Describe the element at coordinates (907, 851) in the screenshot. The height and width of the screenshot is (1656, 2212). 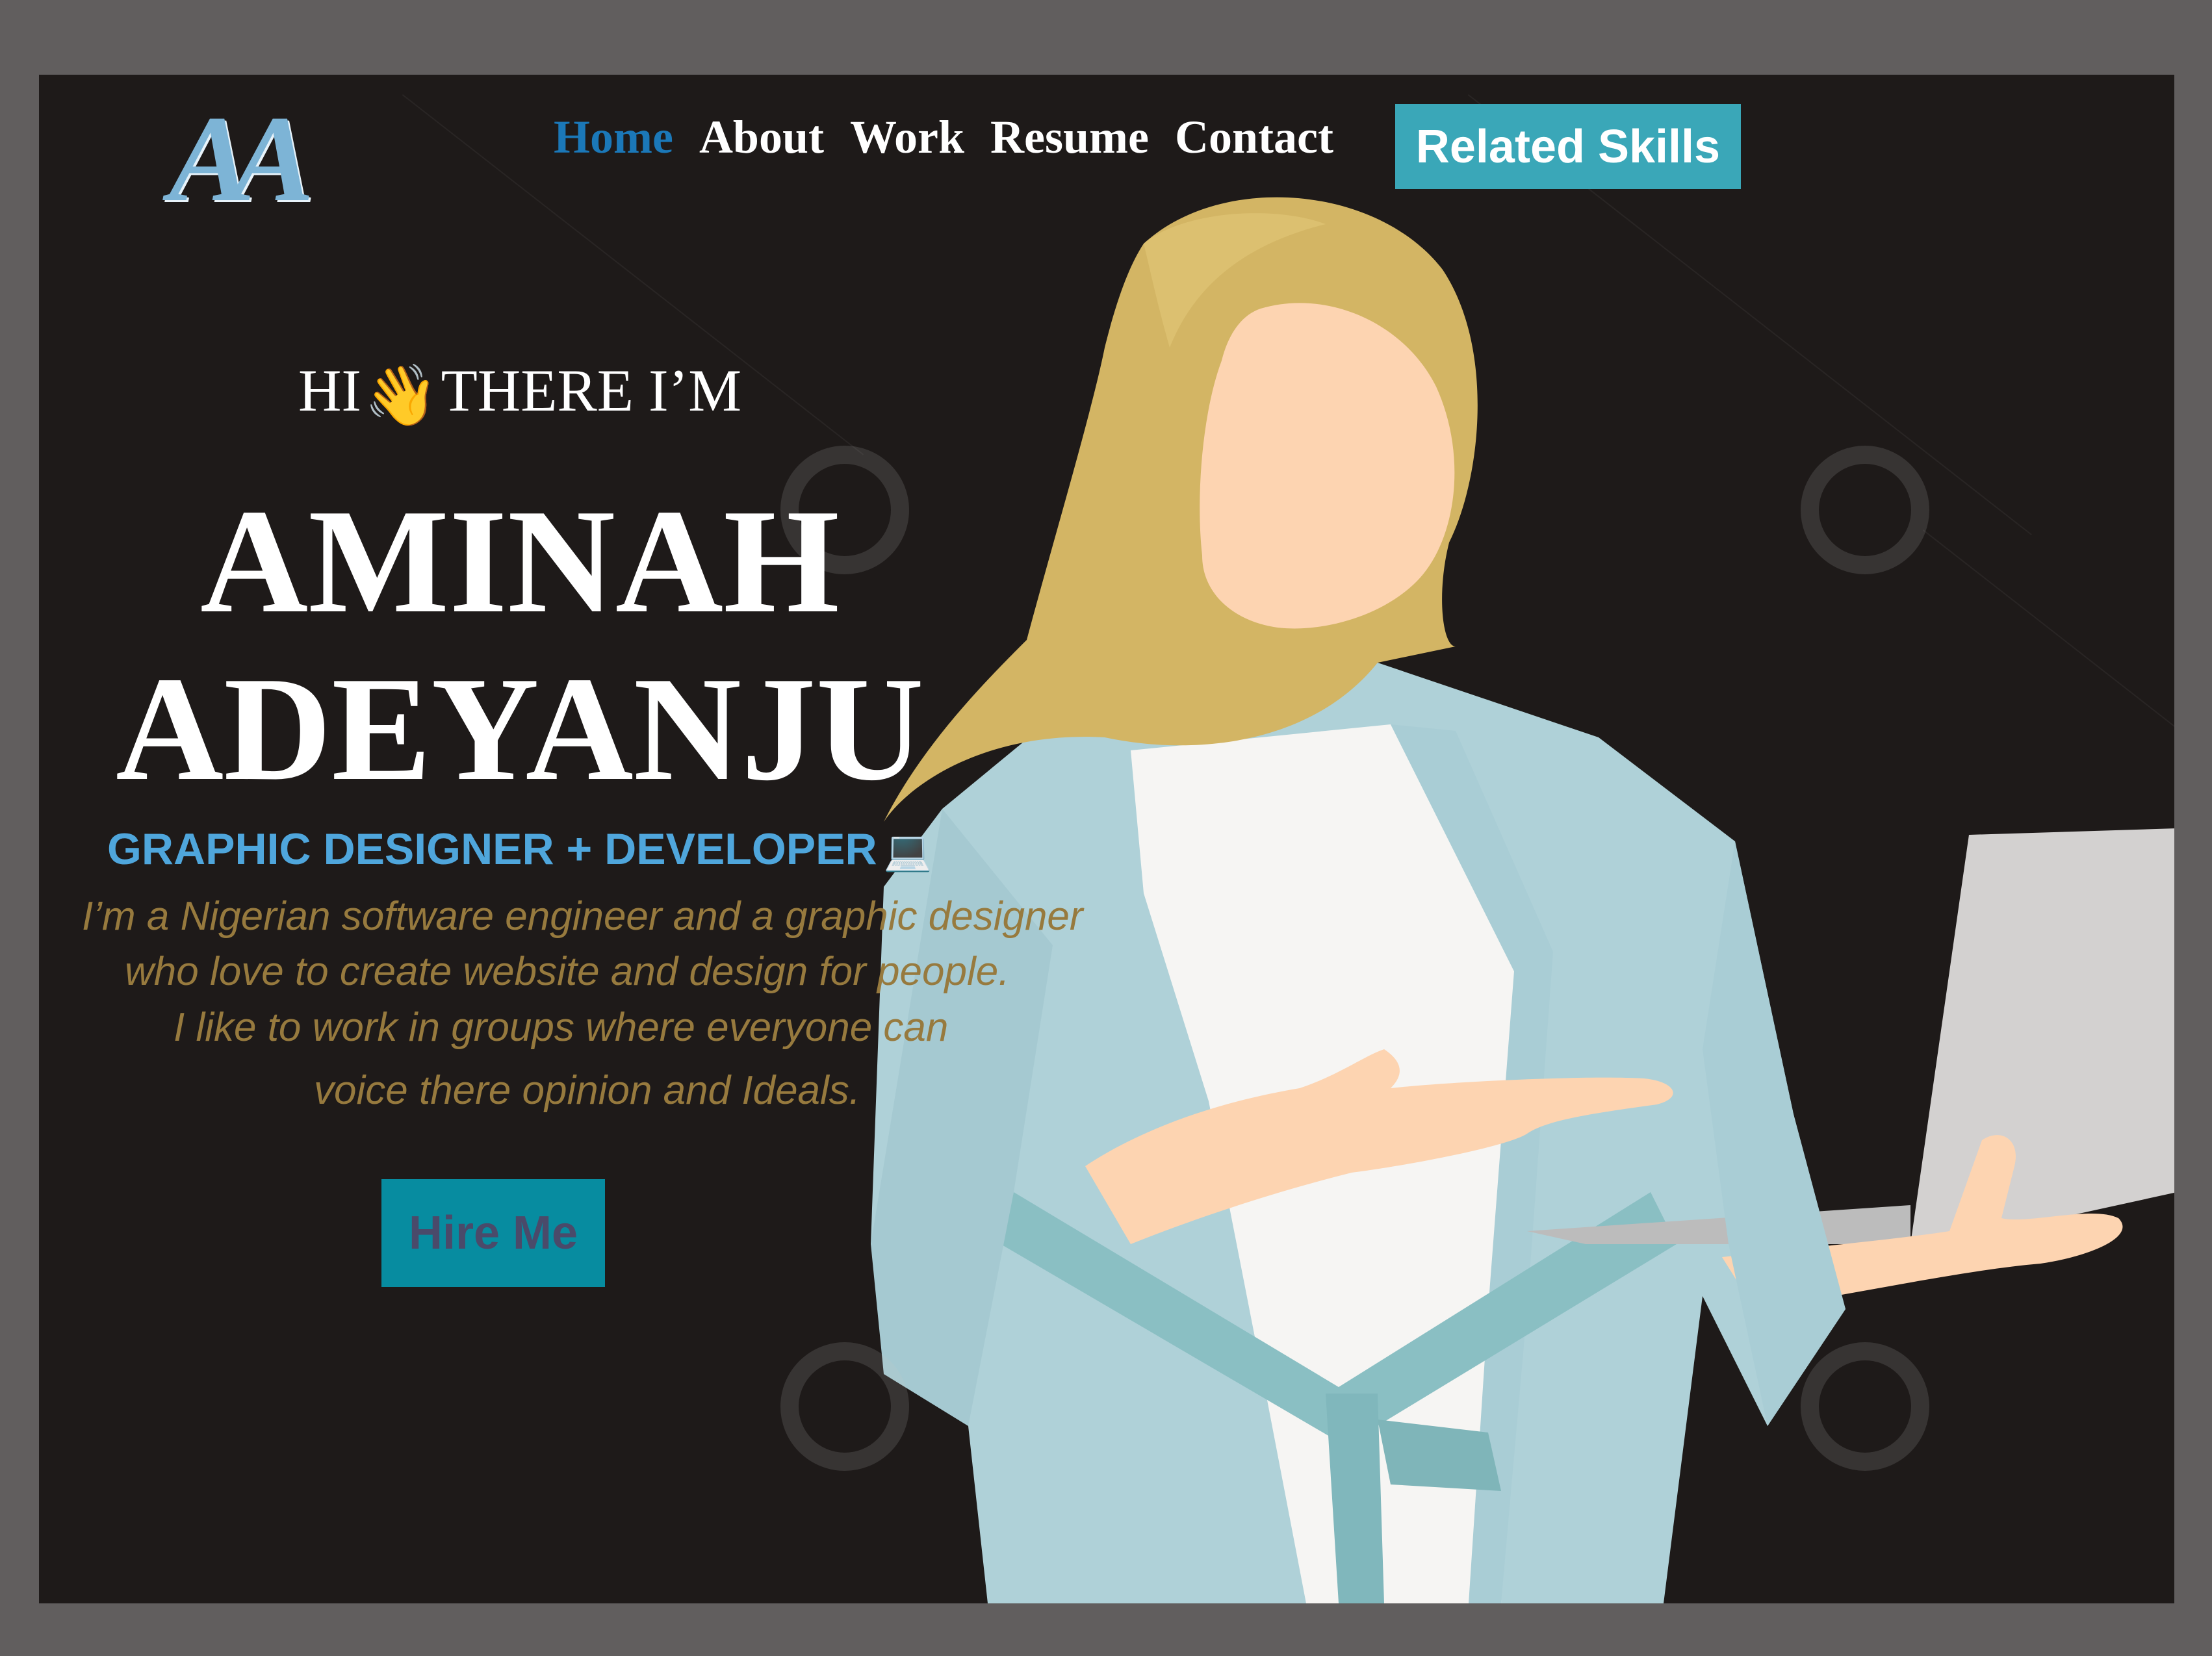
I see `person-at-laptop-icon: 💻` at that location.